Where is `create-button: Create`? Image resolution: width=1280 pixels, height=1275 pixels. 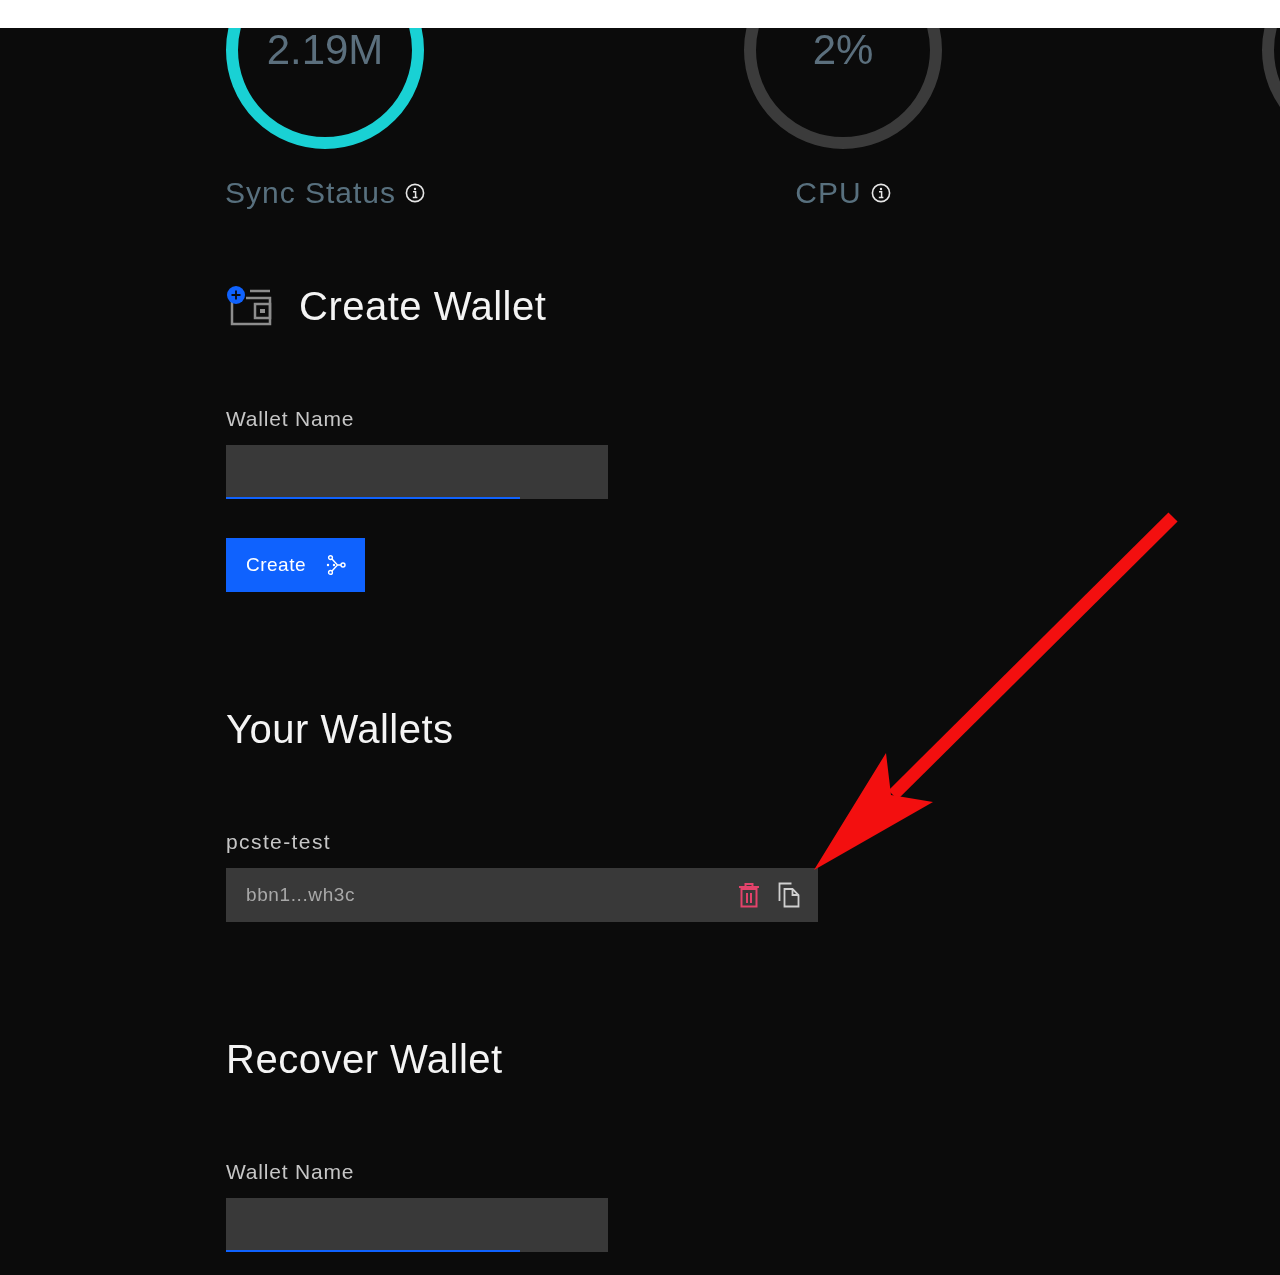 create-button: Create is located at coordinates (296, 565).